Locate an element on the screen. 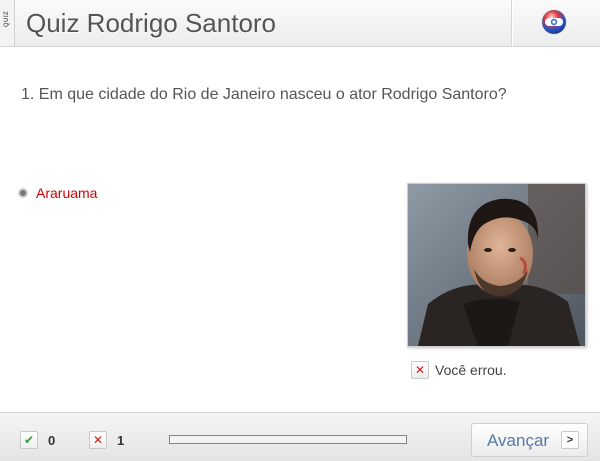 This screenshot has height=461, width=600. quiz-side-tab: QUIZ is located at coordinates (7, 23).